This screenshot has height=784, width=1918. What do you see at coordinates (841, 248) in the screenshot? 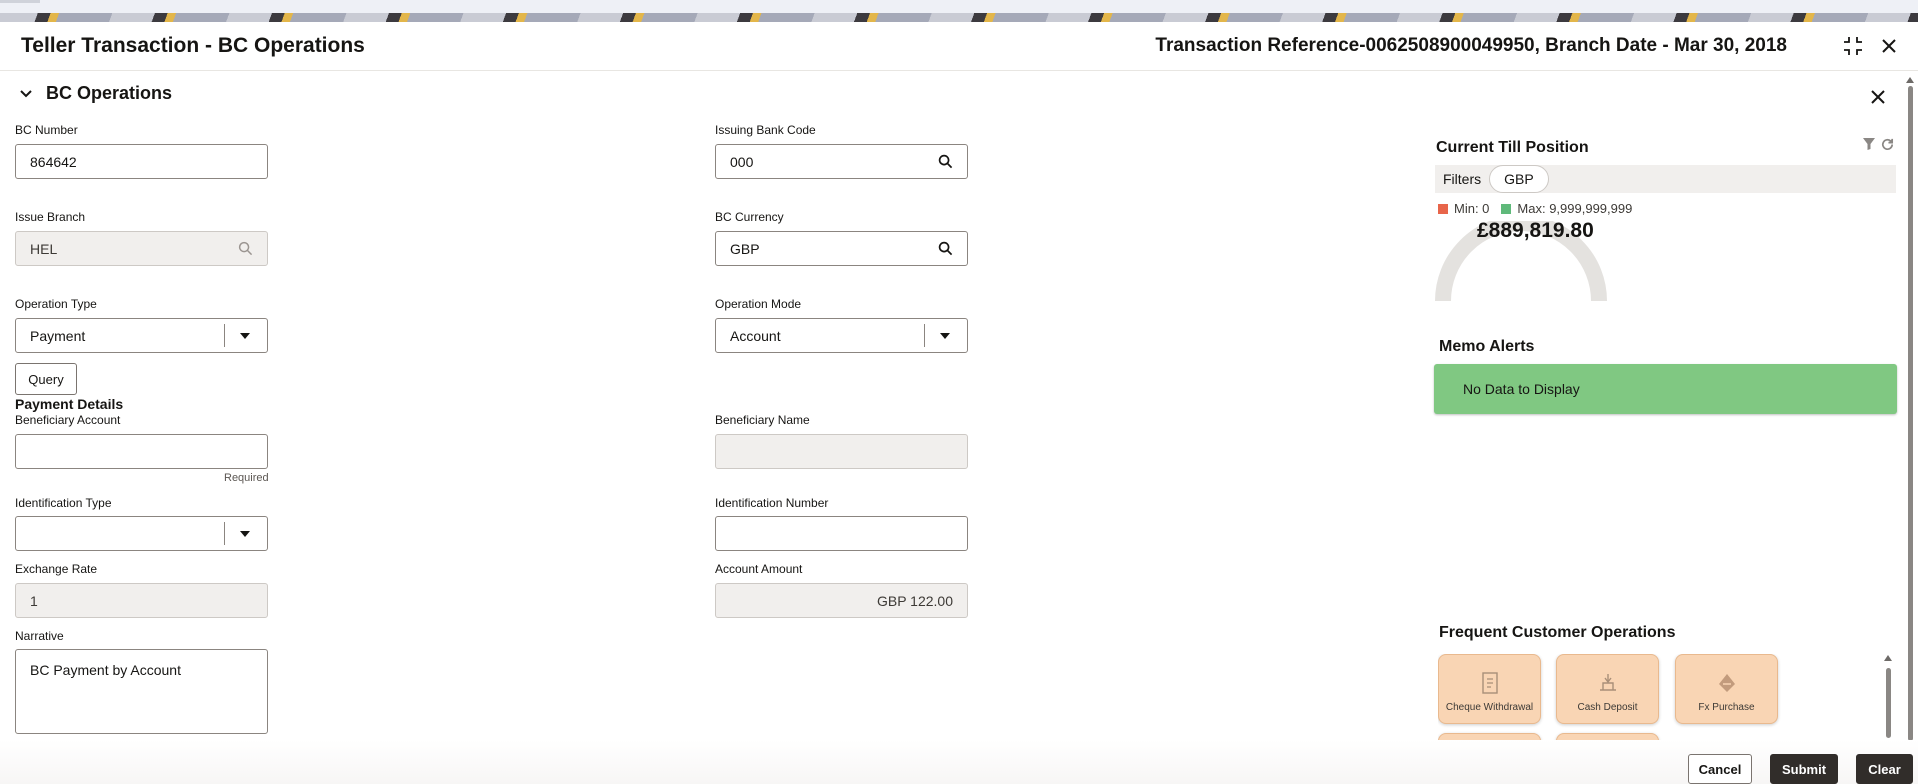
I see `bc-currency-input: GBP` at bounding box center [841, 248].